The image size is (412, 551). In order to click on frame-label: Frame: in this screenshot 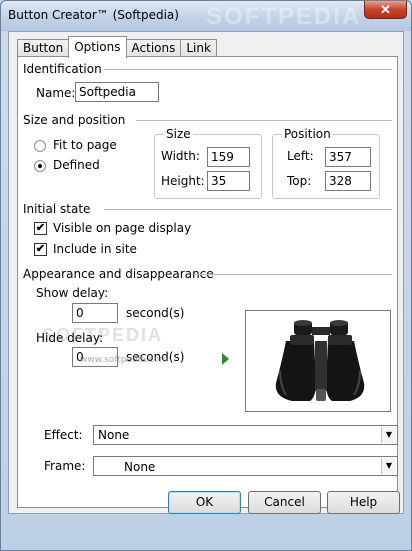, I will do `click(65, 466)`.